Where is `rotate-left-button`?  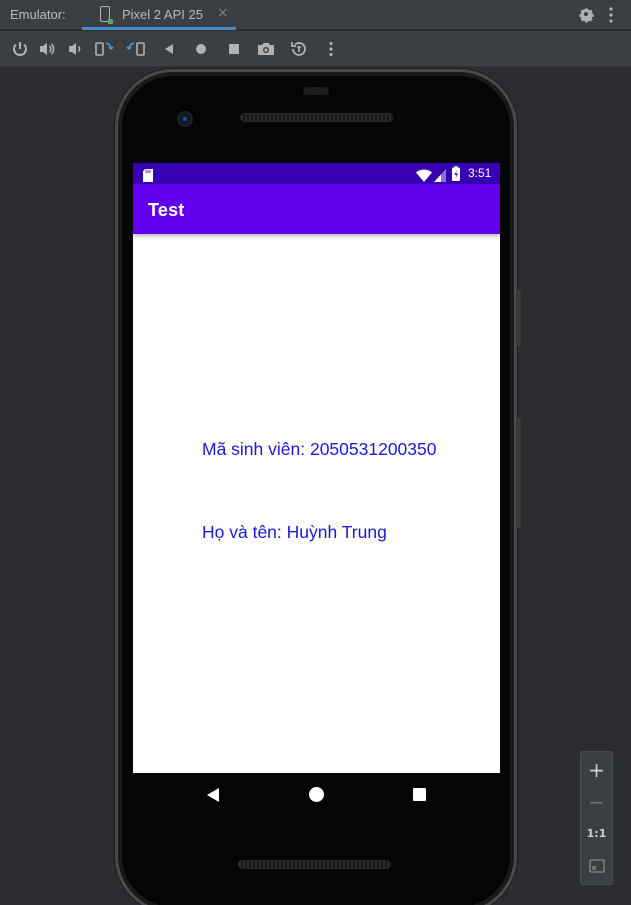 rotate-left-button is located at coordinates (104, 49).